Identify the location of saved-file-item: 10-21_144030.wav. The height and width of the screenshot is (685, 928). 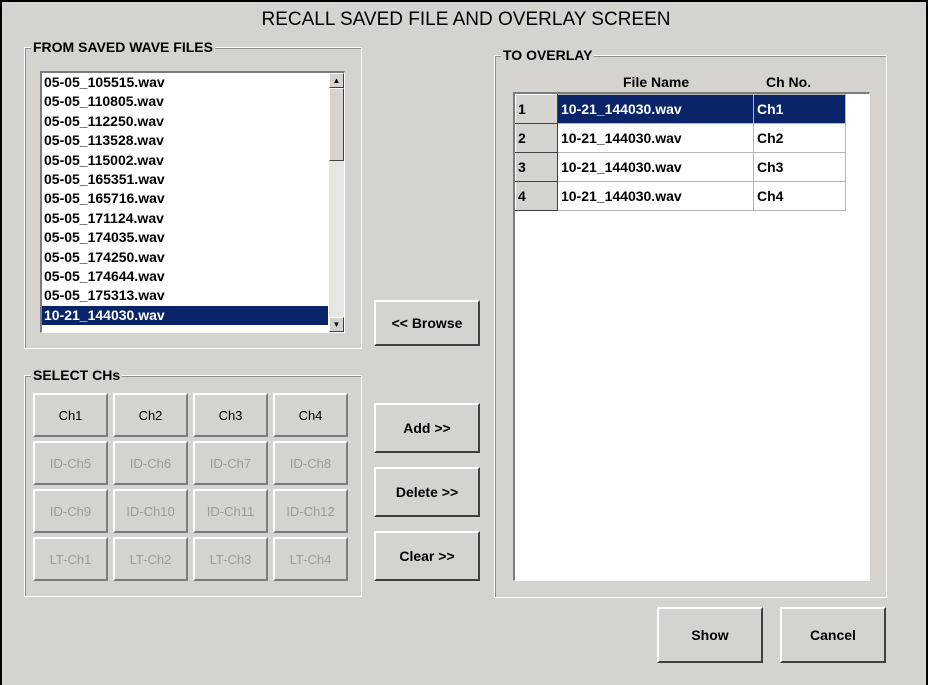
(185, 315).